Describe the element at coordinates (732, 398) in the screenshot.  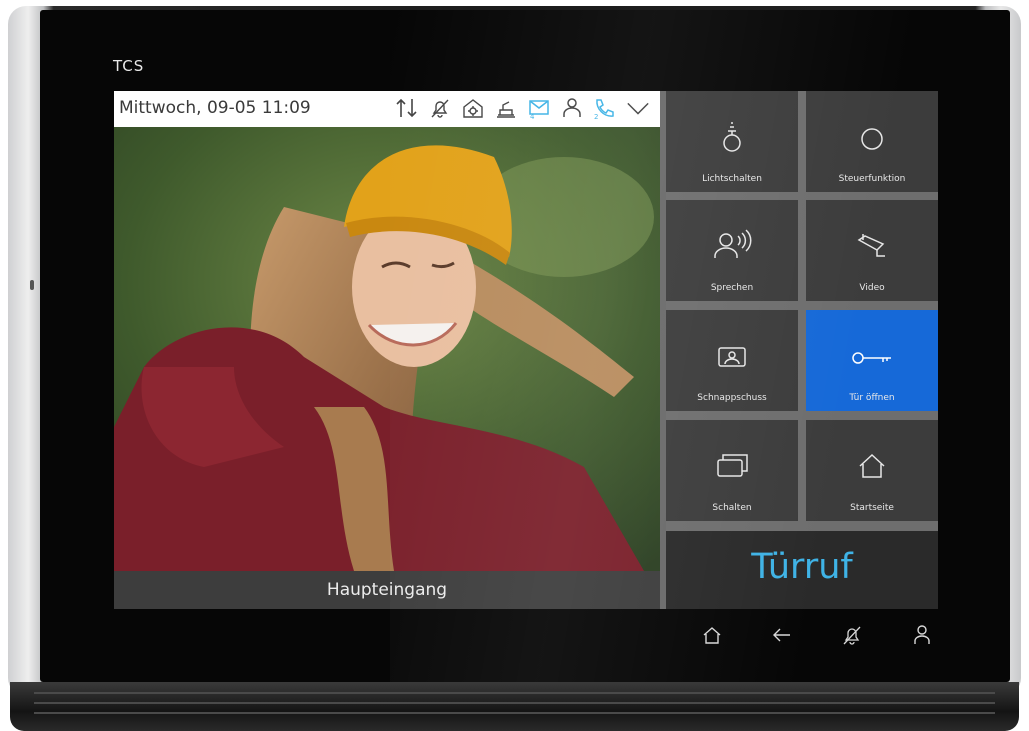
I see `tile-label: Schnappschuss` at that location.